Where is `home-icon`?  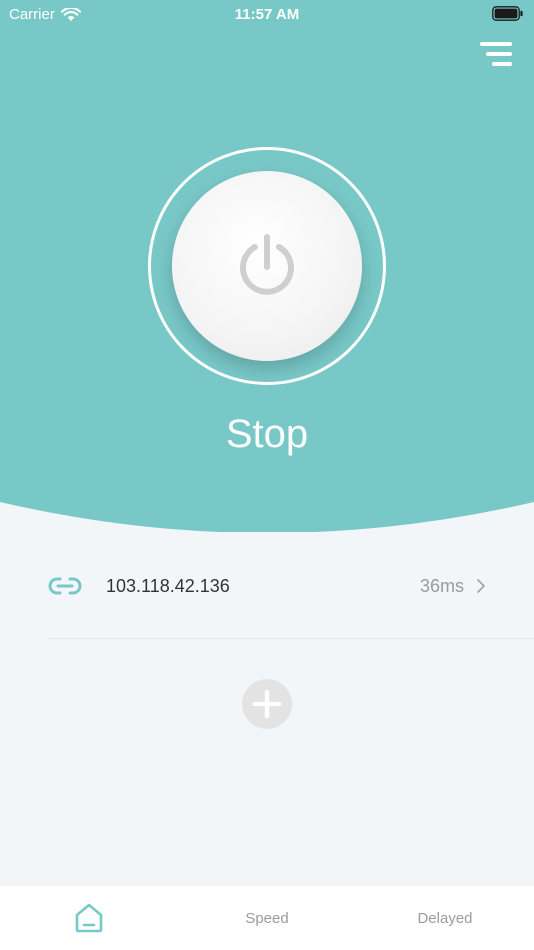 home-icon is located at coordinates (89, 918).